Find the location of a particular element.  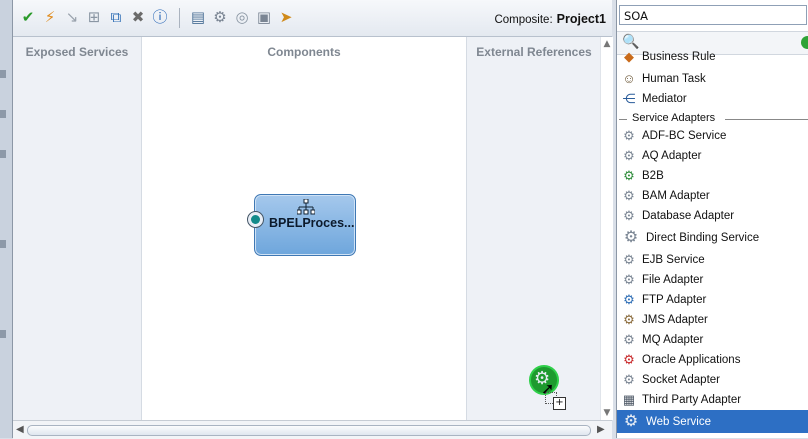

mq-adapter-icon: ⚙ is located at coordinates (629, 339).